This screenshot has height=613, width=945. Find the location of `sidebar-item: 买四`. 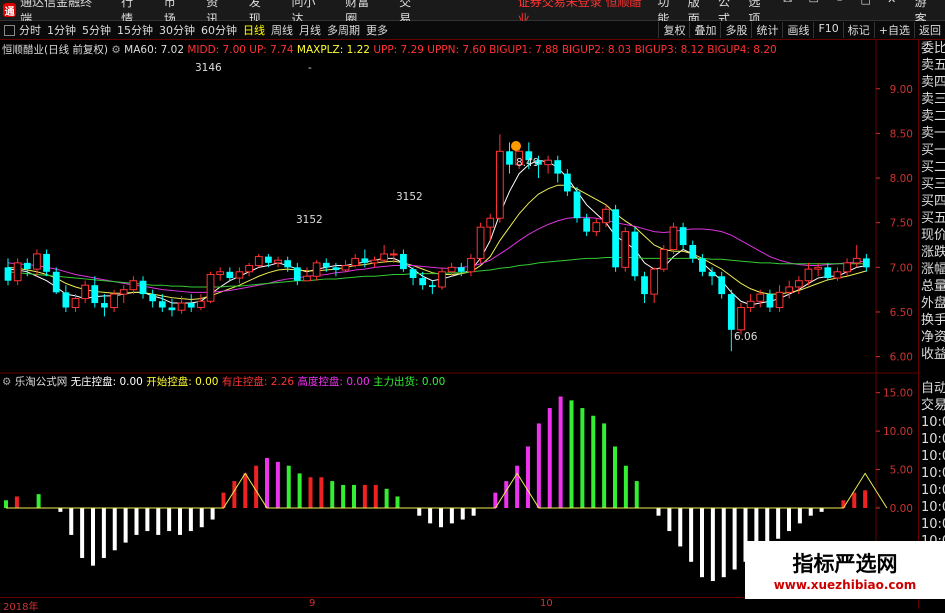

sidebar-item: 买四 is located at coordinates (933, 201).